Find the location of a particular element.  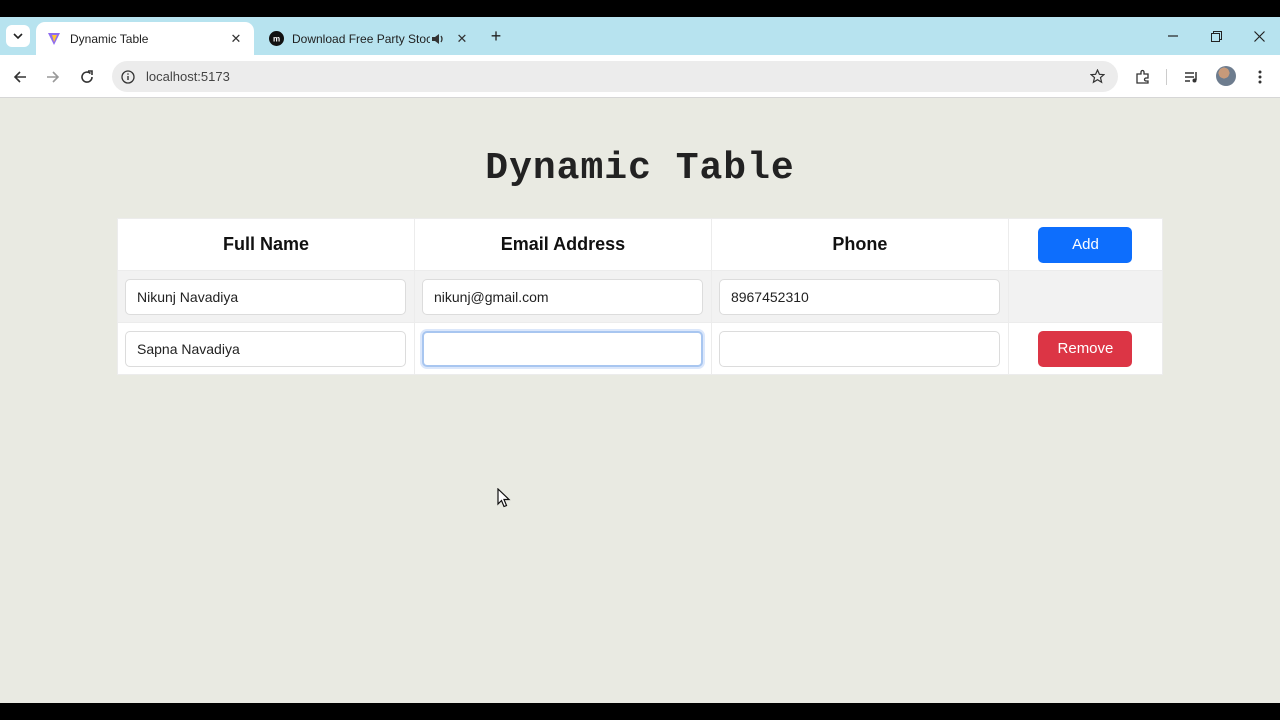

table-row: Remove is located at coordinates (640, 348).